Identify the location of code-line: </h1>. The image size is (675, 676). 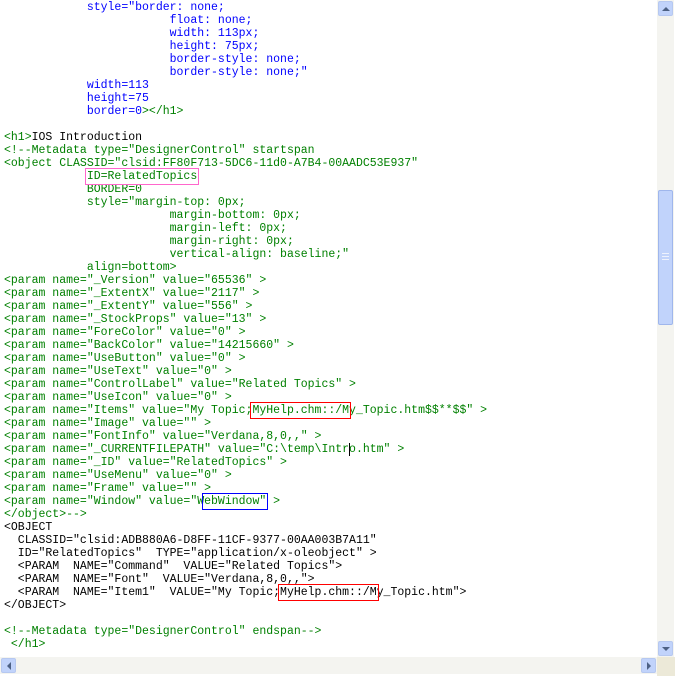
(25, 644).